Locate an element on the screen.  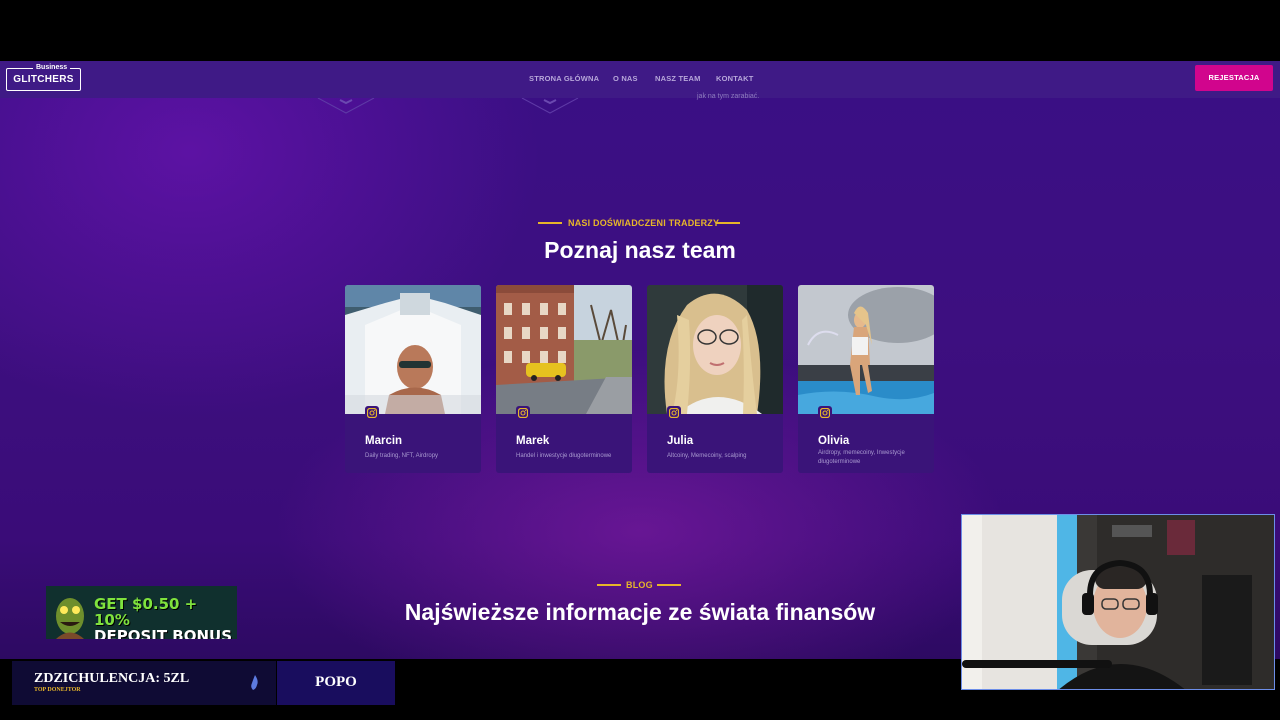
nav-link-home: STRONA GŁÓWNA is located at coordinates (564, 78).